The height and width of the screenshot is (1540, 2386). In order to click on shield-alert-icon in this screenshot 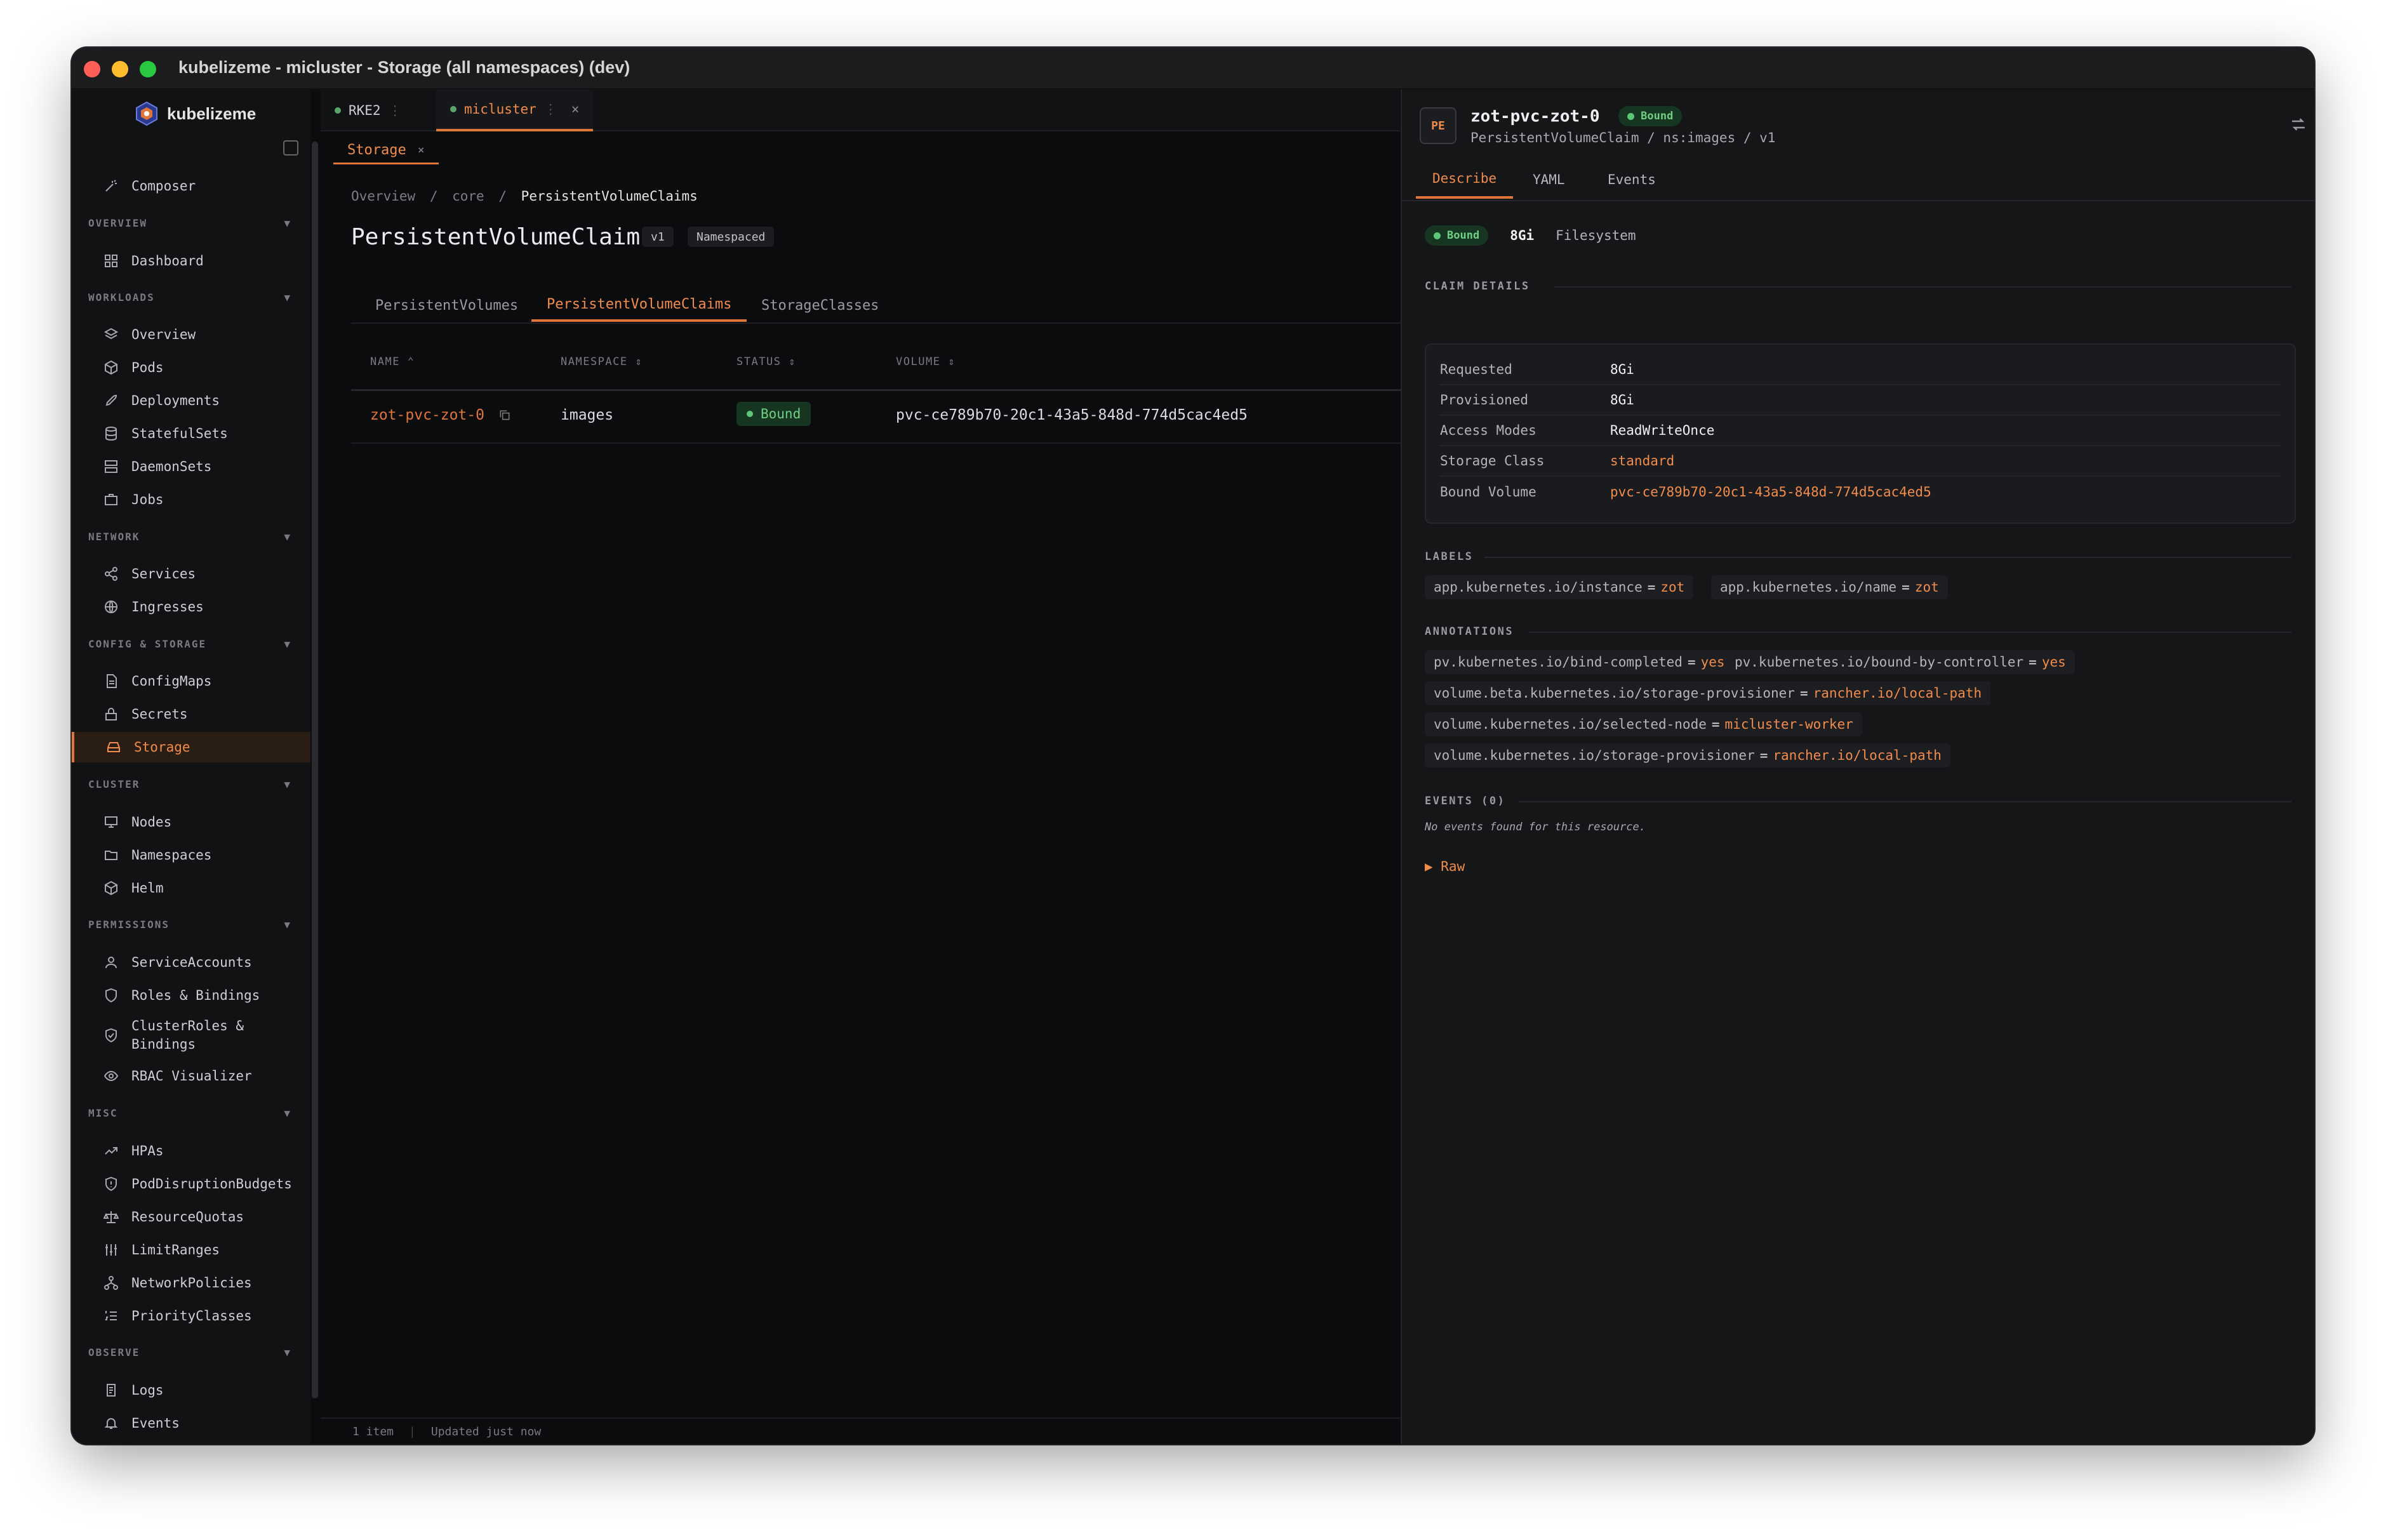, I will do `click(111, 1184)`.